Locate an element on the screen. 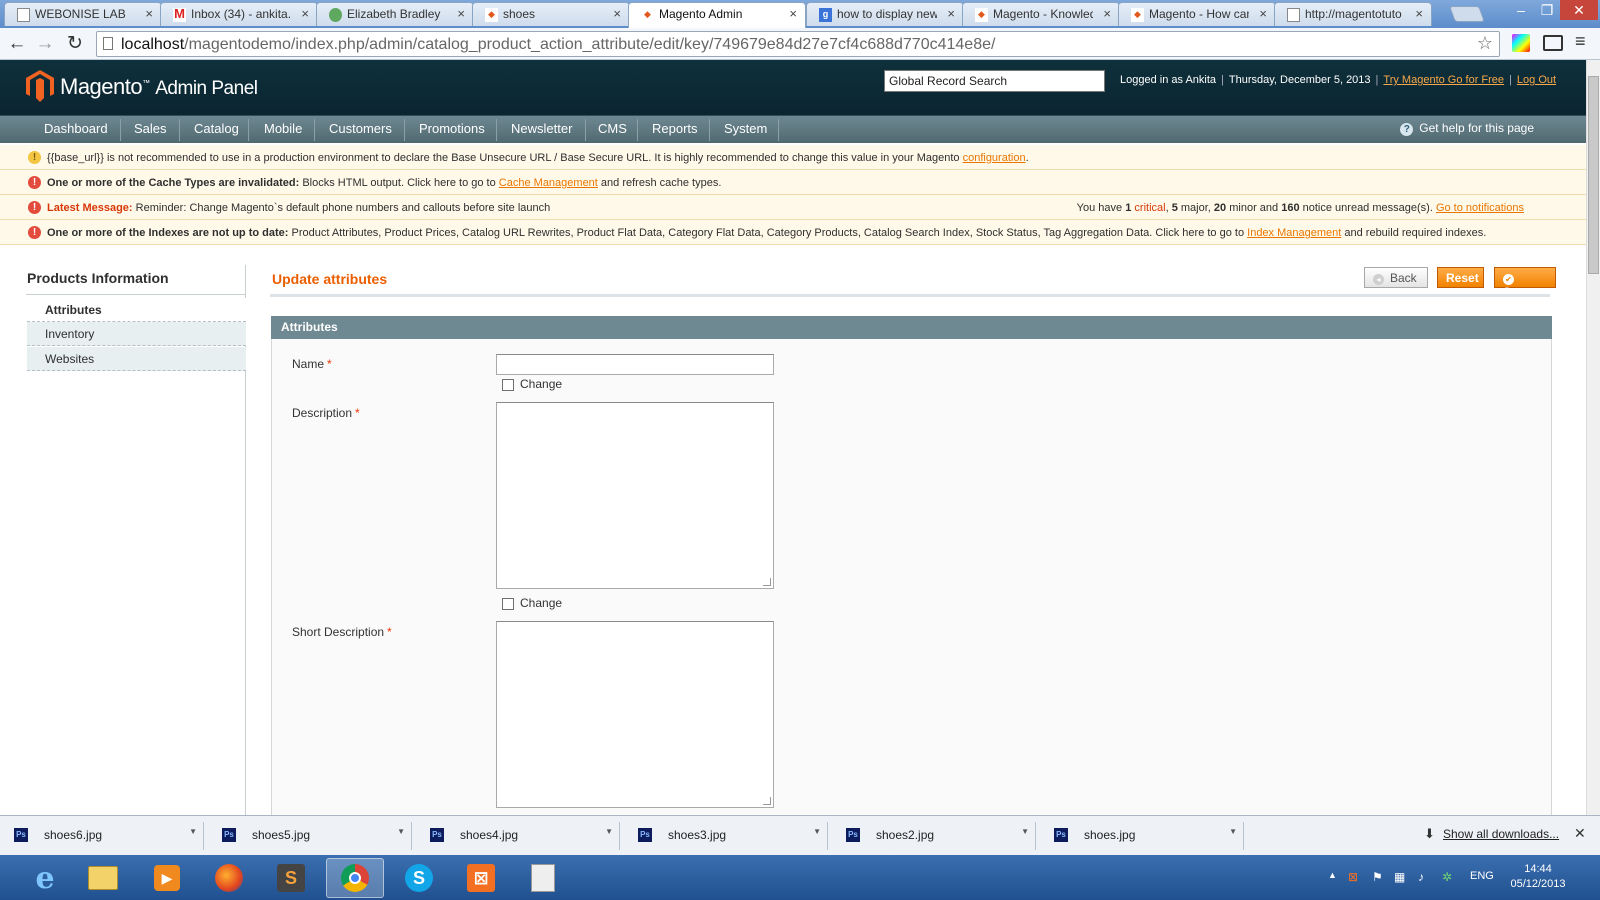  network-icon: ▦ is located at coordinates (1399, 877).